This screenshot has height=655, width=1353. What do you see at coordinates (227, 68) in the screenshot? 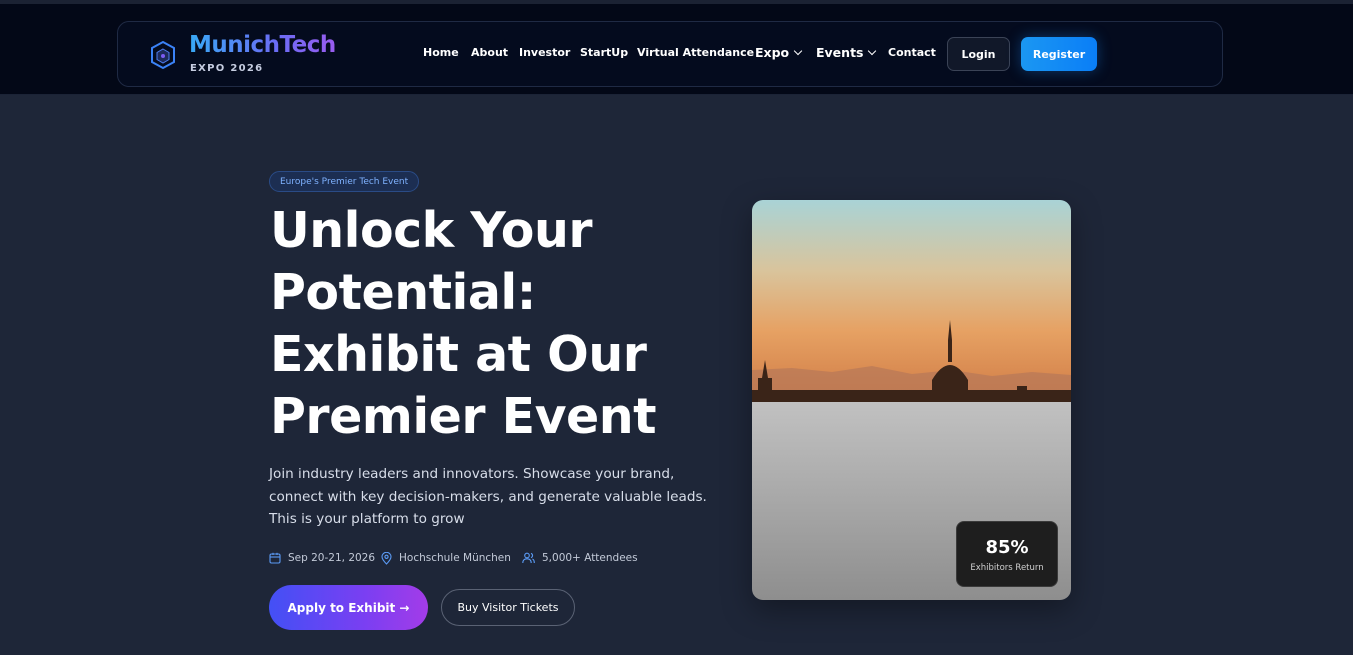
I see `brand-subtitle: EXPO 2026` at bounding box center [227, 68].